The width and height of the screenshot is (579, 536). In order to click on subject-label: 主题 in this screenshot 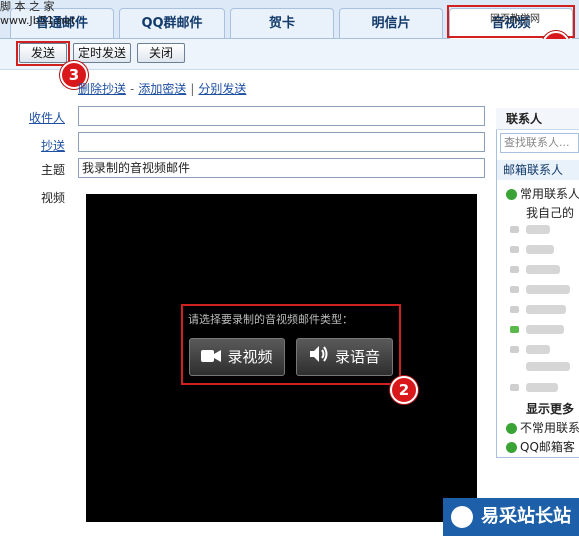, I will do `click(52, 170)`.